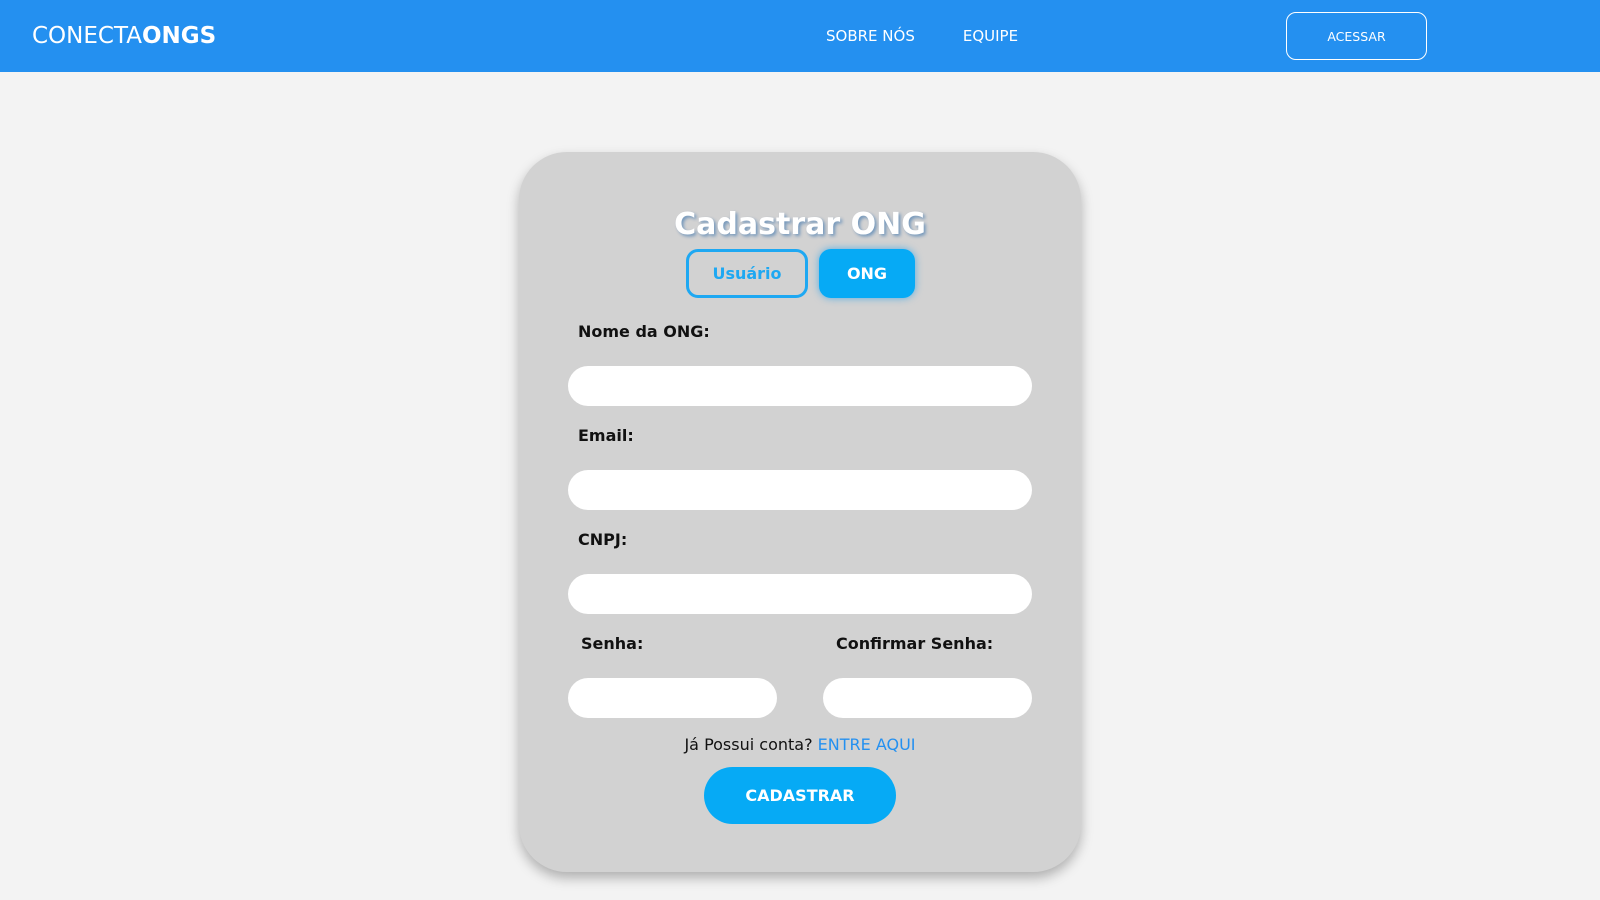  What do you see at coordinates (87, 36) in the screenshot?
I see `brand-text-light: CONECTA` at bounding box center [87, 36].